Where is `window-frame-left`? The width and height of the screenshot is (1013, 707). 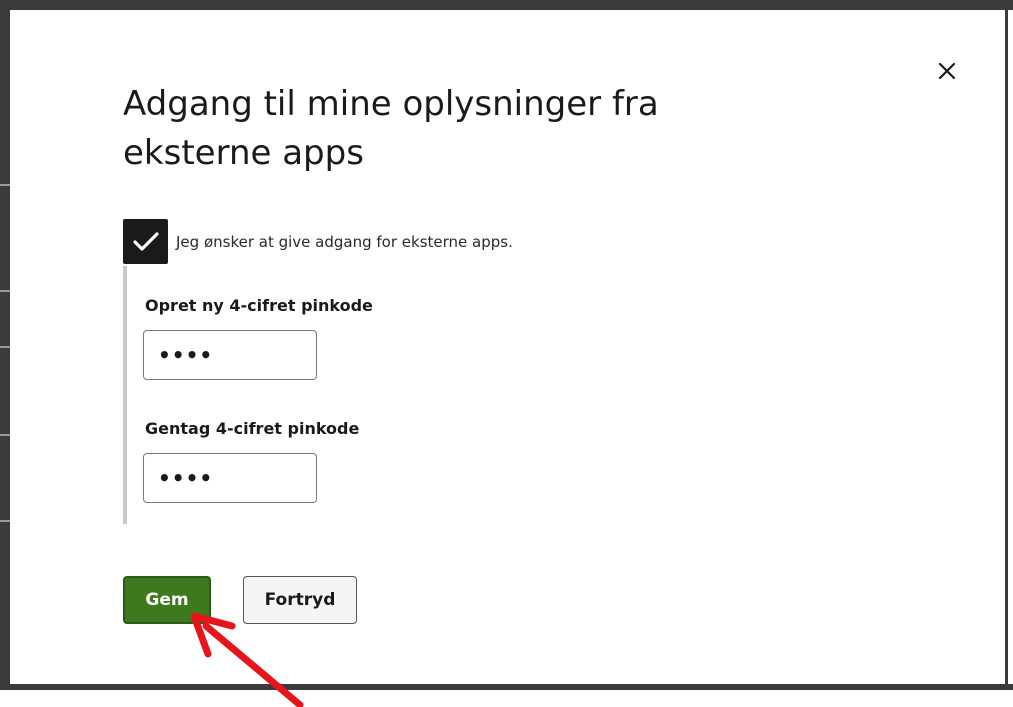
window-frame-left is located at coordinates (5, 345).